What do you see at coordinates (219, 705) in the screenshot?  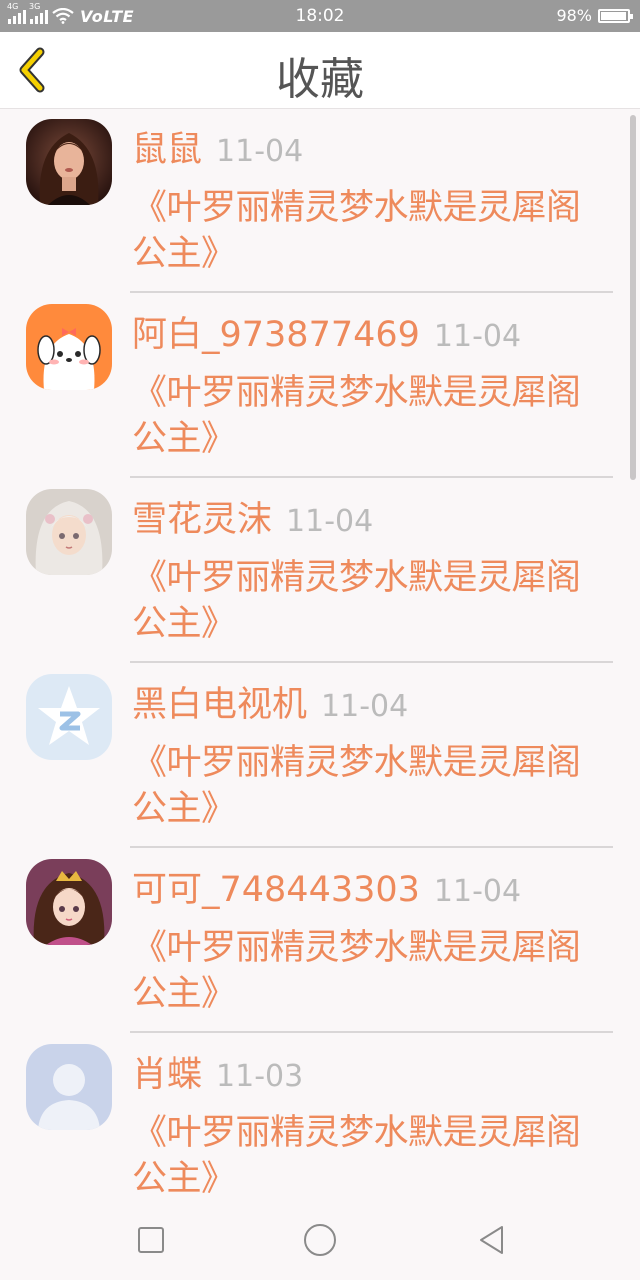 I see `user-name: 黑白电视机` at bounding box center [219, 705].